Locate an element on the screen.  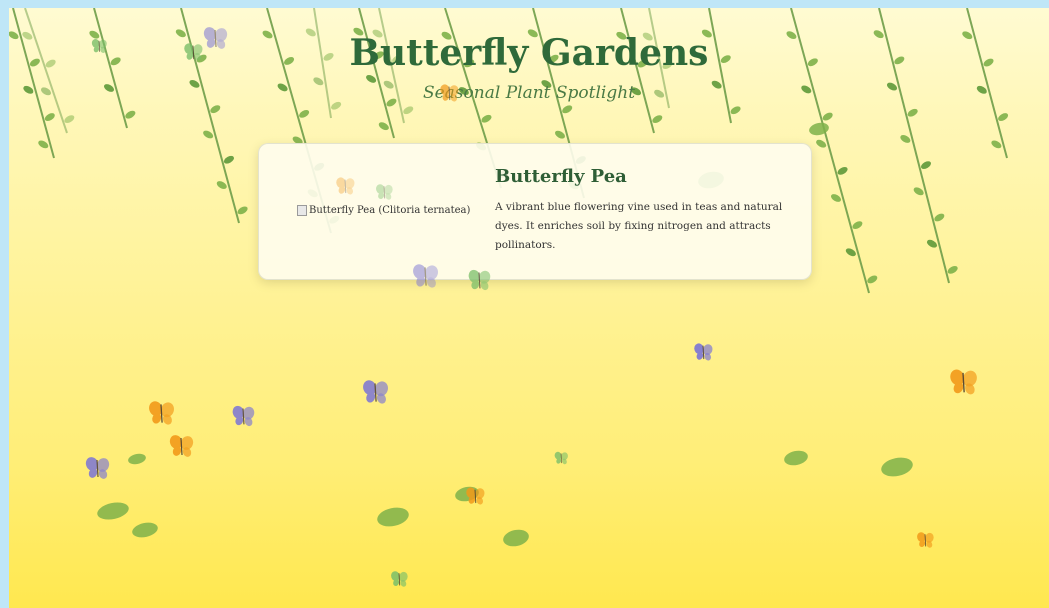
page-title: Butterfly Gardens is located at coordinates (529, 53).